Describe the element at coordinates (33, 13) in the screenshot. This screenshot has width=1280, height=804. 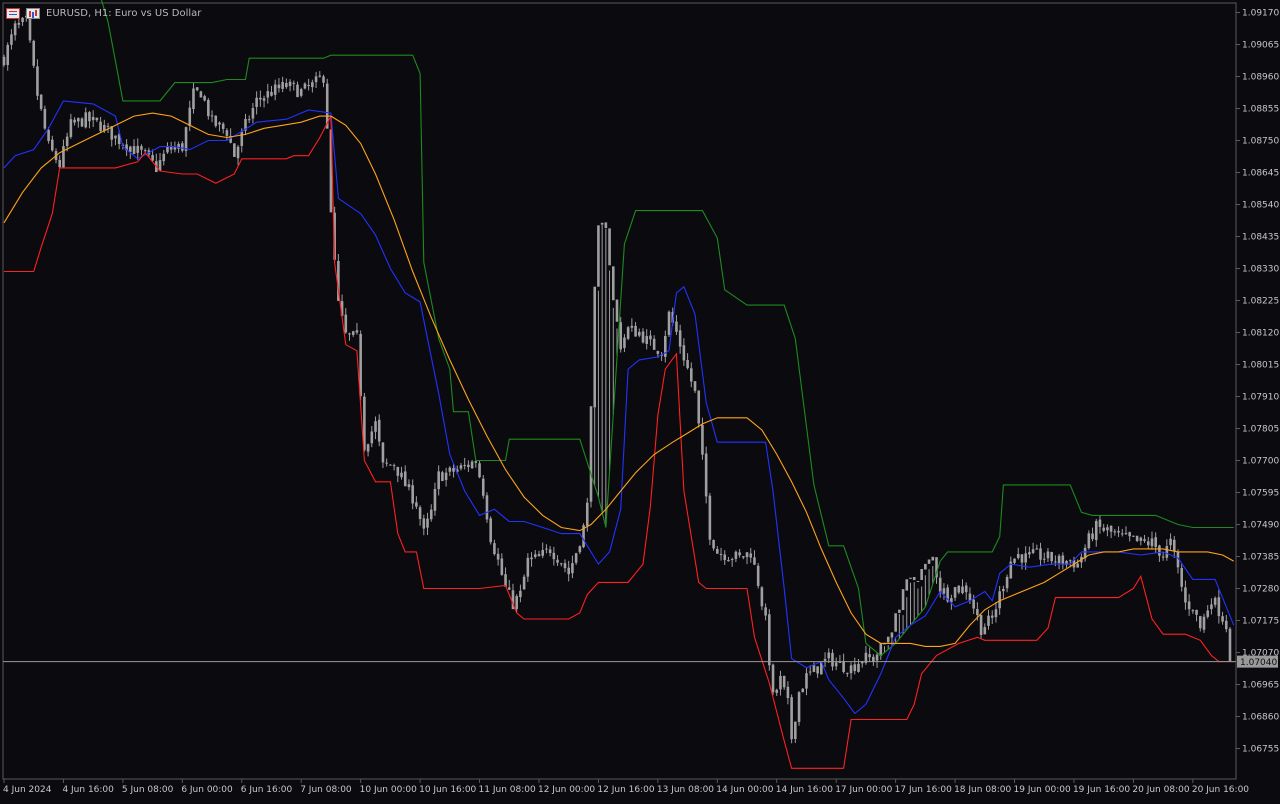
I see `indicators-icon` at that location.